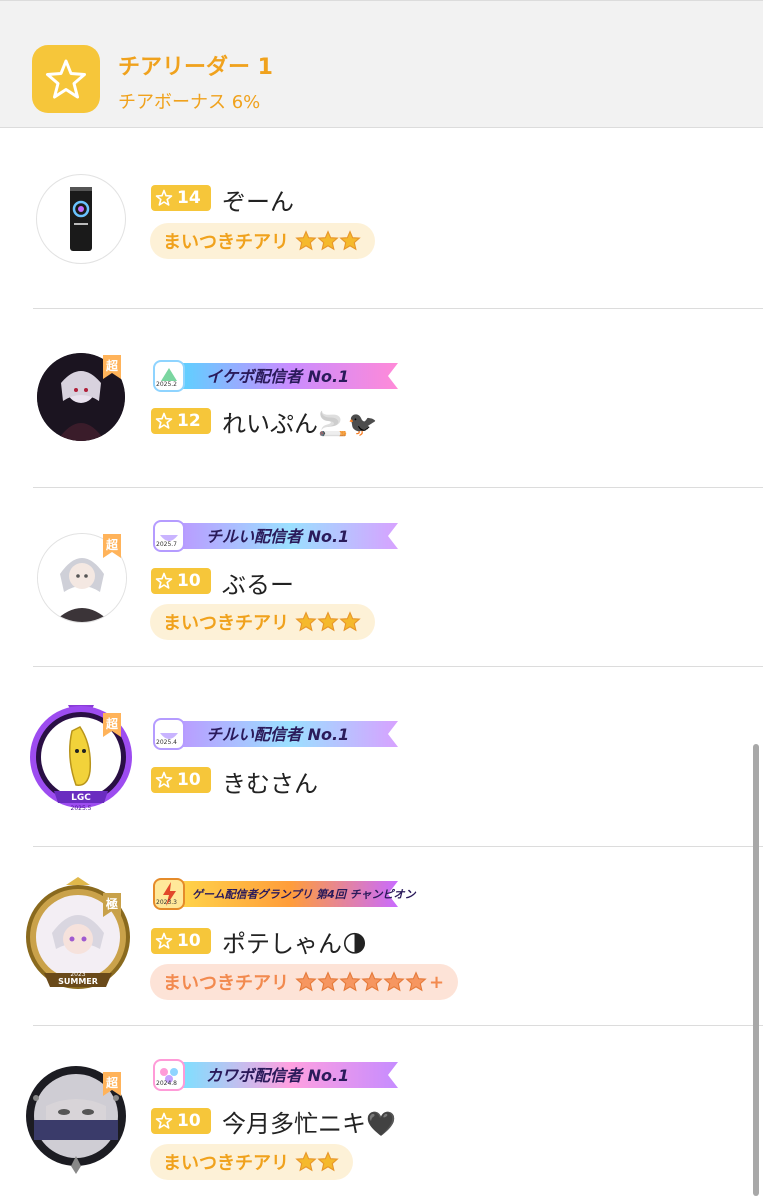  Describe the element at coordinates (381, 398) in the screenshot. I see `cheerer-row: 超 イケボ配信者 No.1 2025.2 12 れいぷん🚬🐦‍⬛` at that location.